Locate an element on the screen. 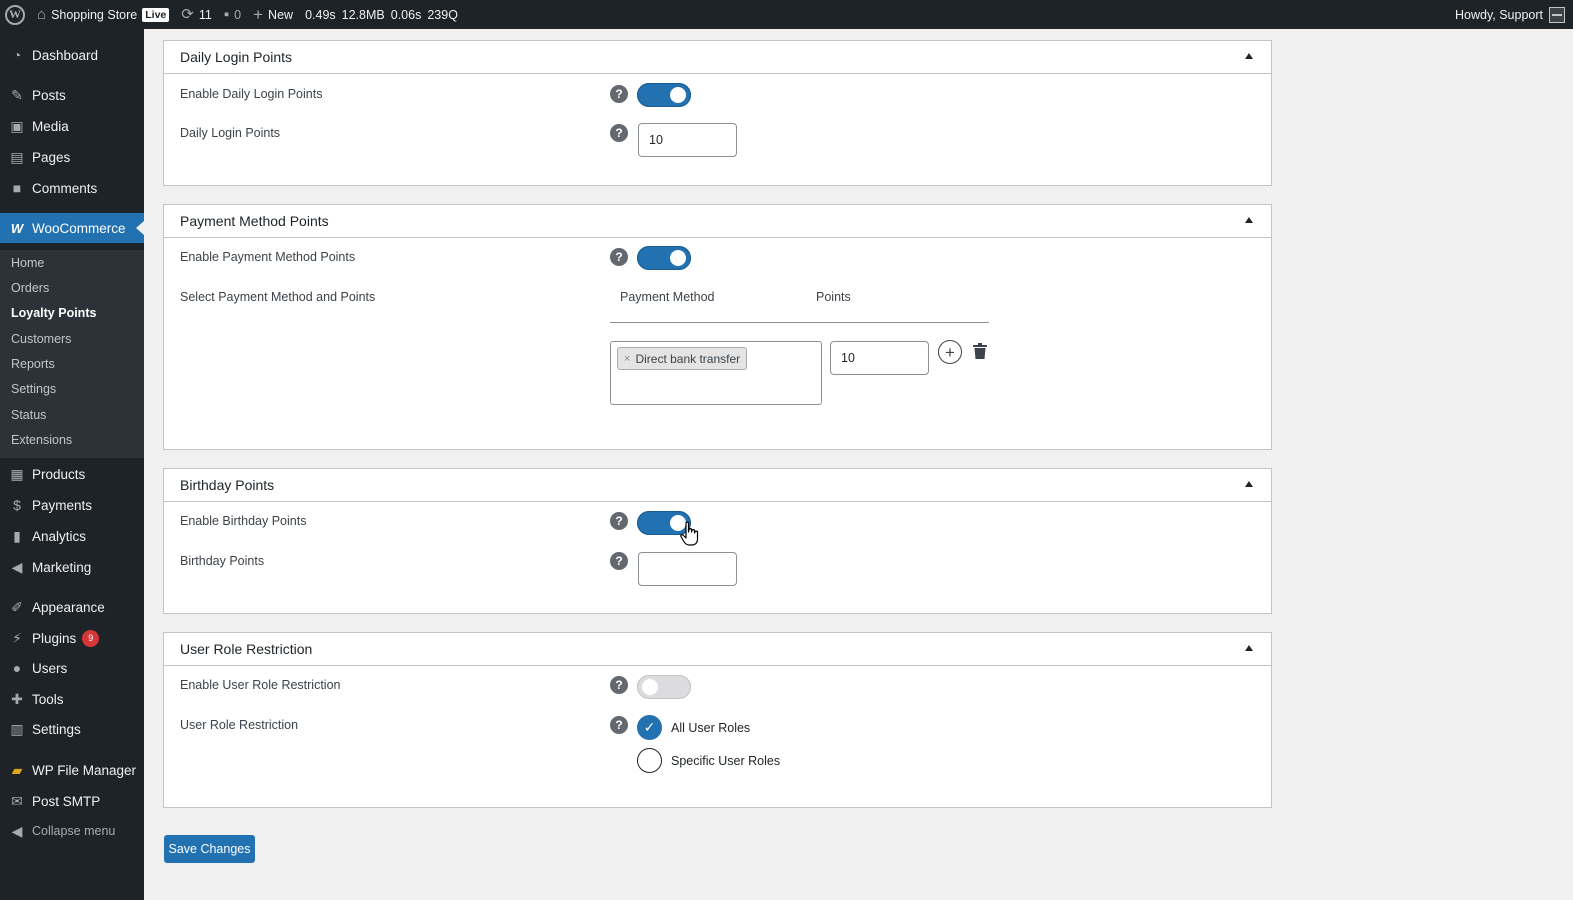 This screenshot has width=1573, height=900. save-changes-button: Save Changes is located at coordinates (209, 849).